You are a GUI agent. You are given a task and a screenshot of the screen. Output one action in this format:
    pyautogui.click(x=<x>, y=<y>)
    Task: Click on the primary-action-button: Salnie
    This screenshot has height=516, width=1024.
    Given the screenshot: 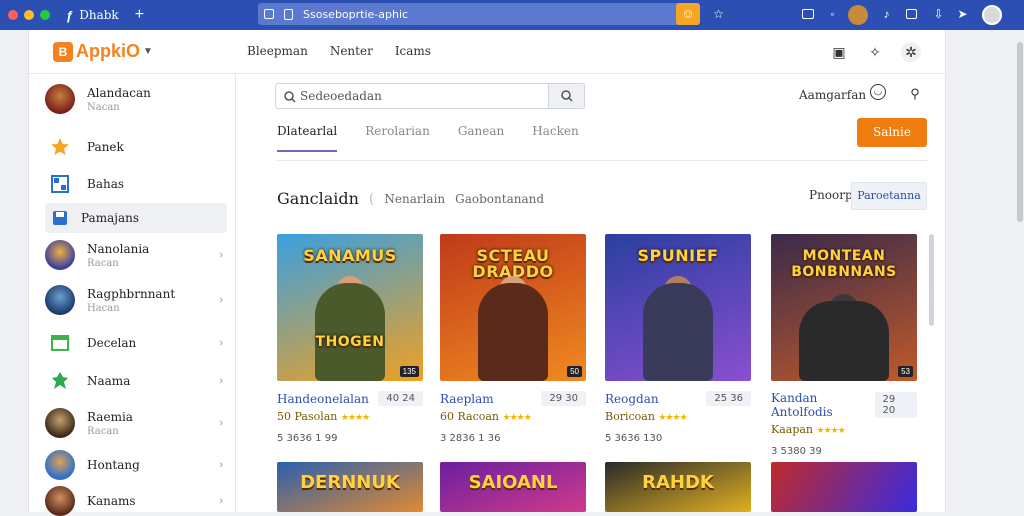 What is the action you would take?
    pyautogui.click(x=892, y=132)
    